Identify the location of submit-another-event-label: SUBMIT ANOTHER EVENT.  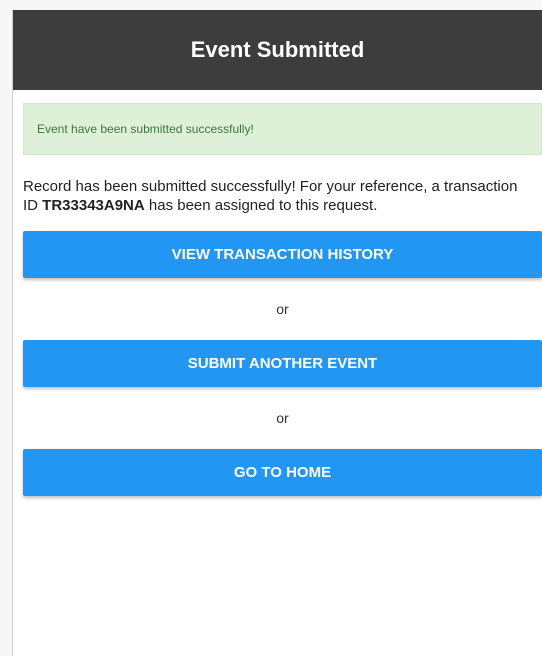
(282, 363).